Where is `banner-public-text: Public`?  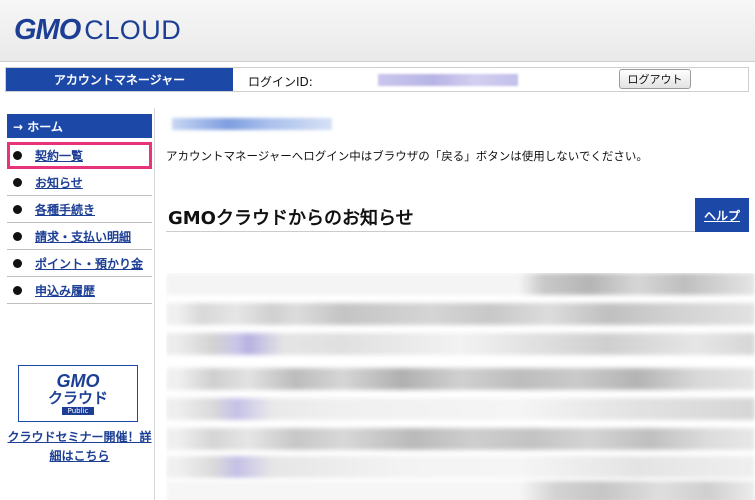 banner-public-text: Public is located at coordinates (78, 411).